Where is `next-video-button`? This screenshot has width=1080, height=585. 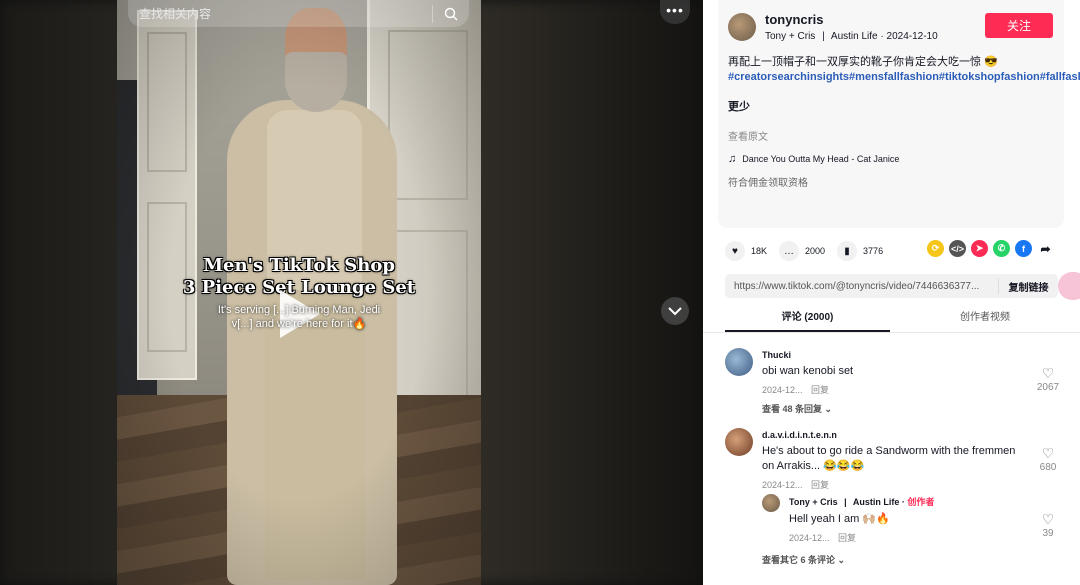 next-video-button is located at coordinates (675, 311).